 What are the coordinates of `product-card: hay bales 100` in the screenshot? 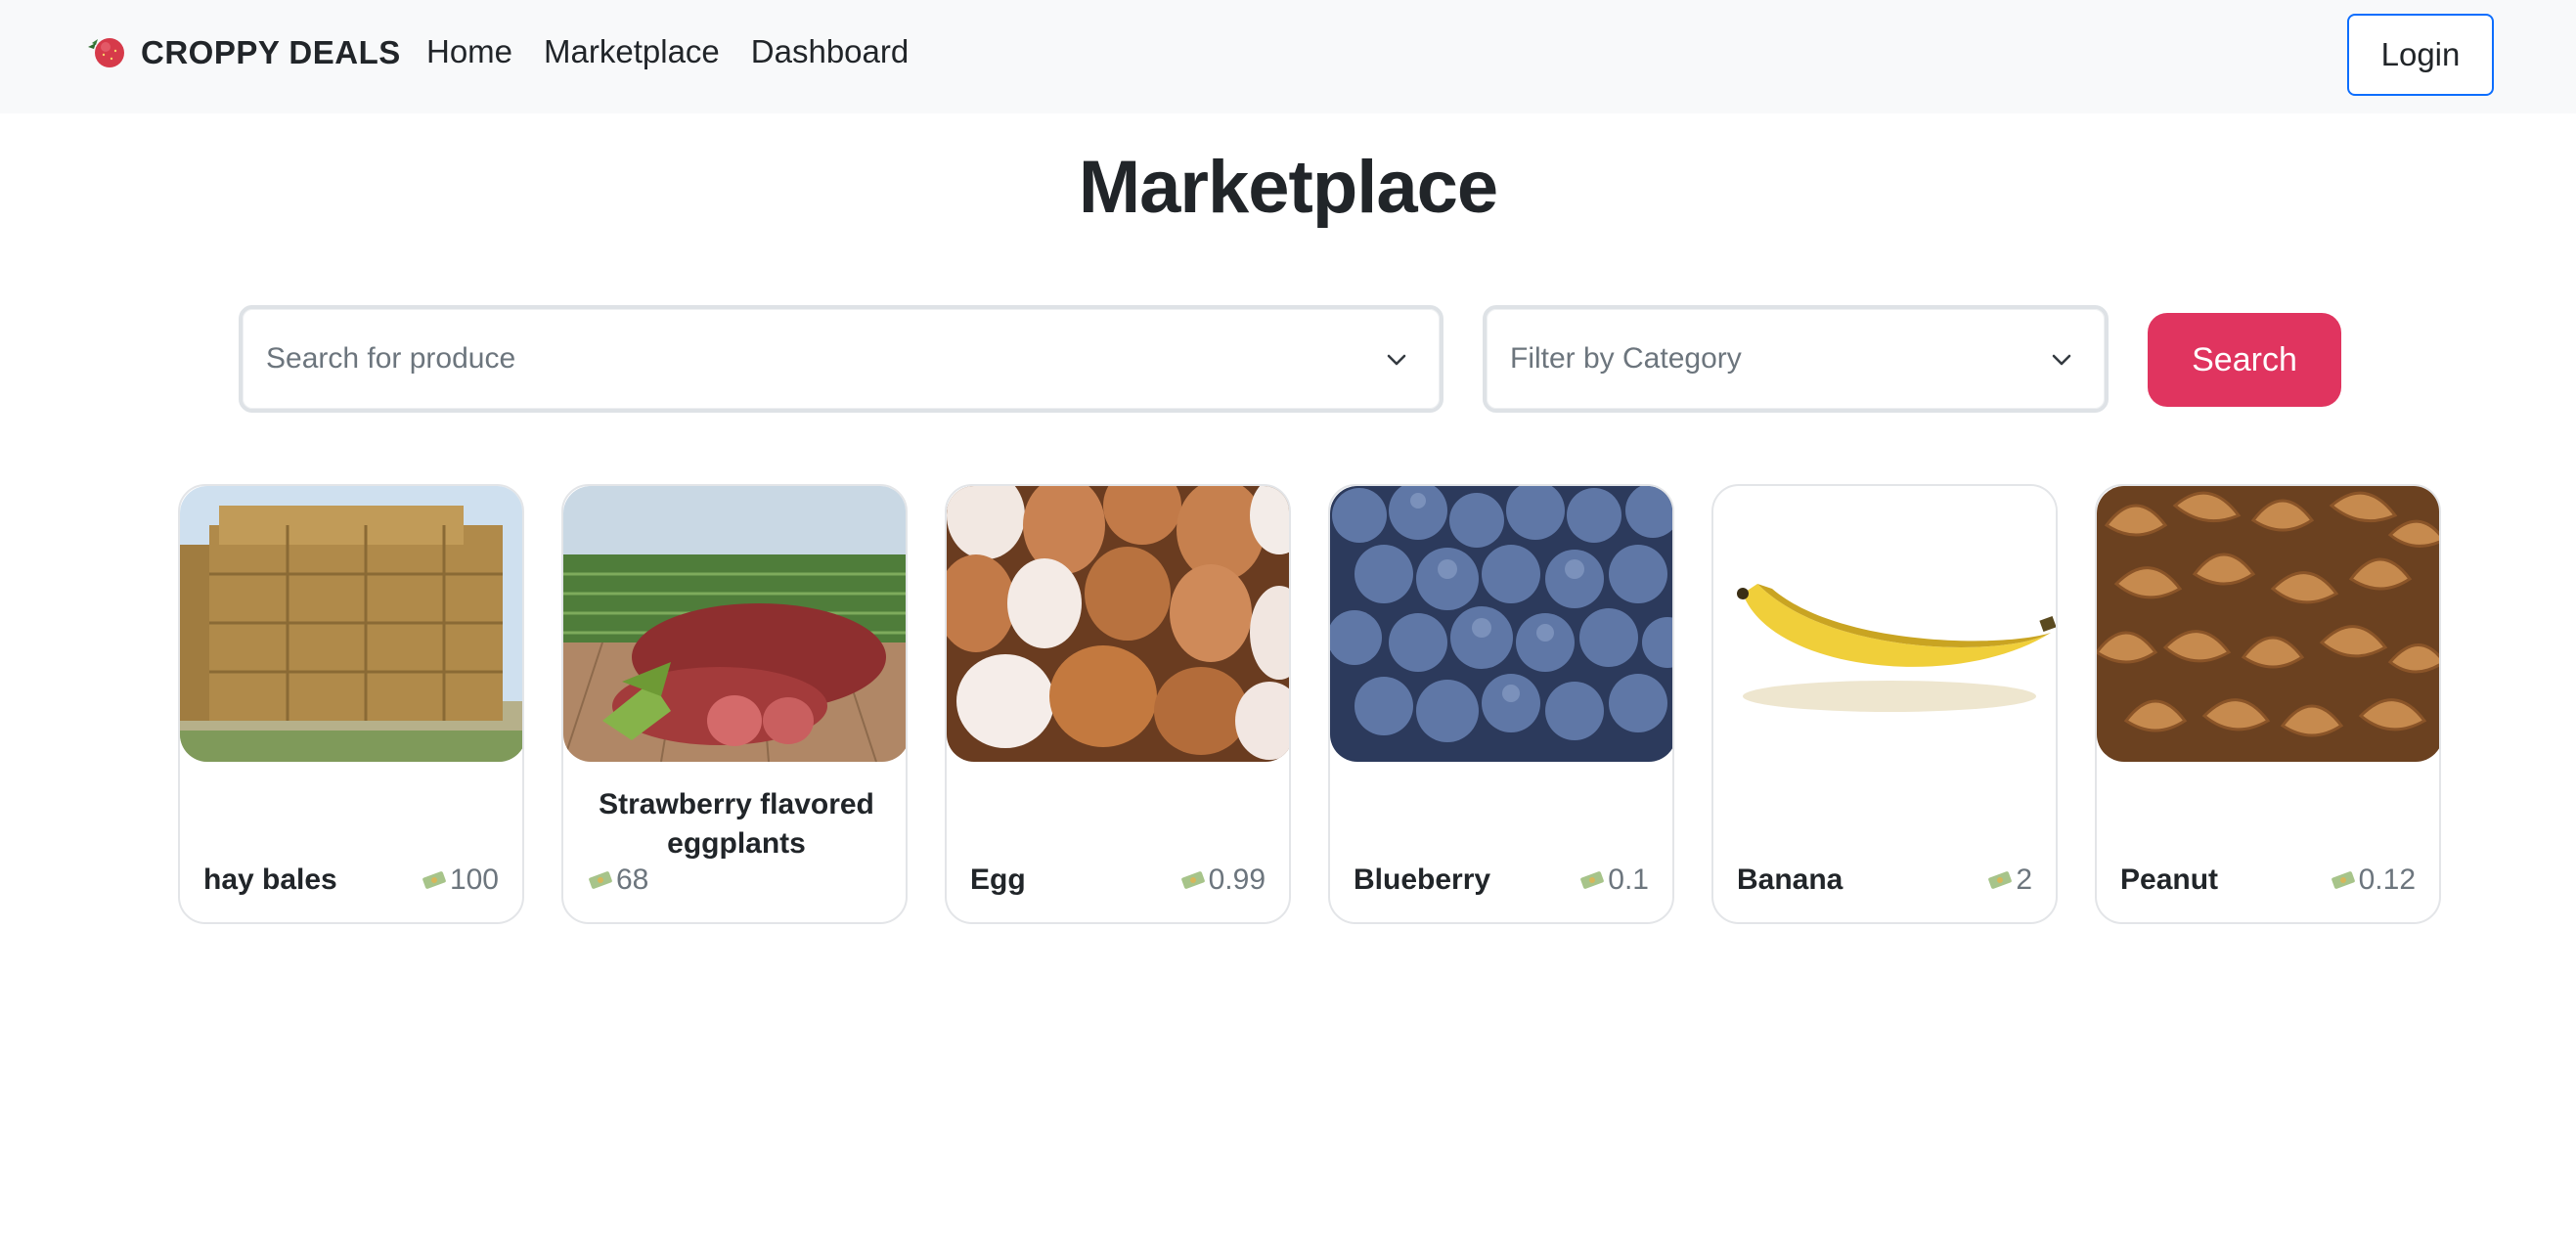 It's located at (351, 704).